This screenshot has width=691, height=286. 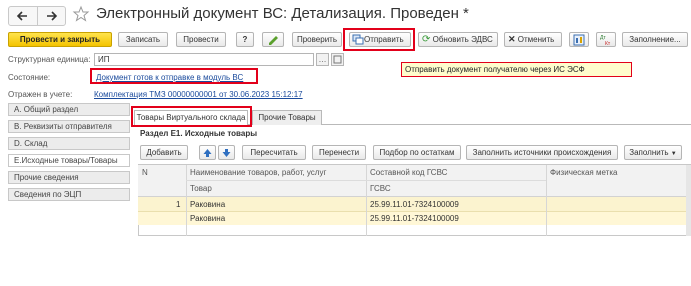 I want to click on nav-item-source-goods: Е.Исходные товары/Товары, so click(x=69, y=160).